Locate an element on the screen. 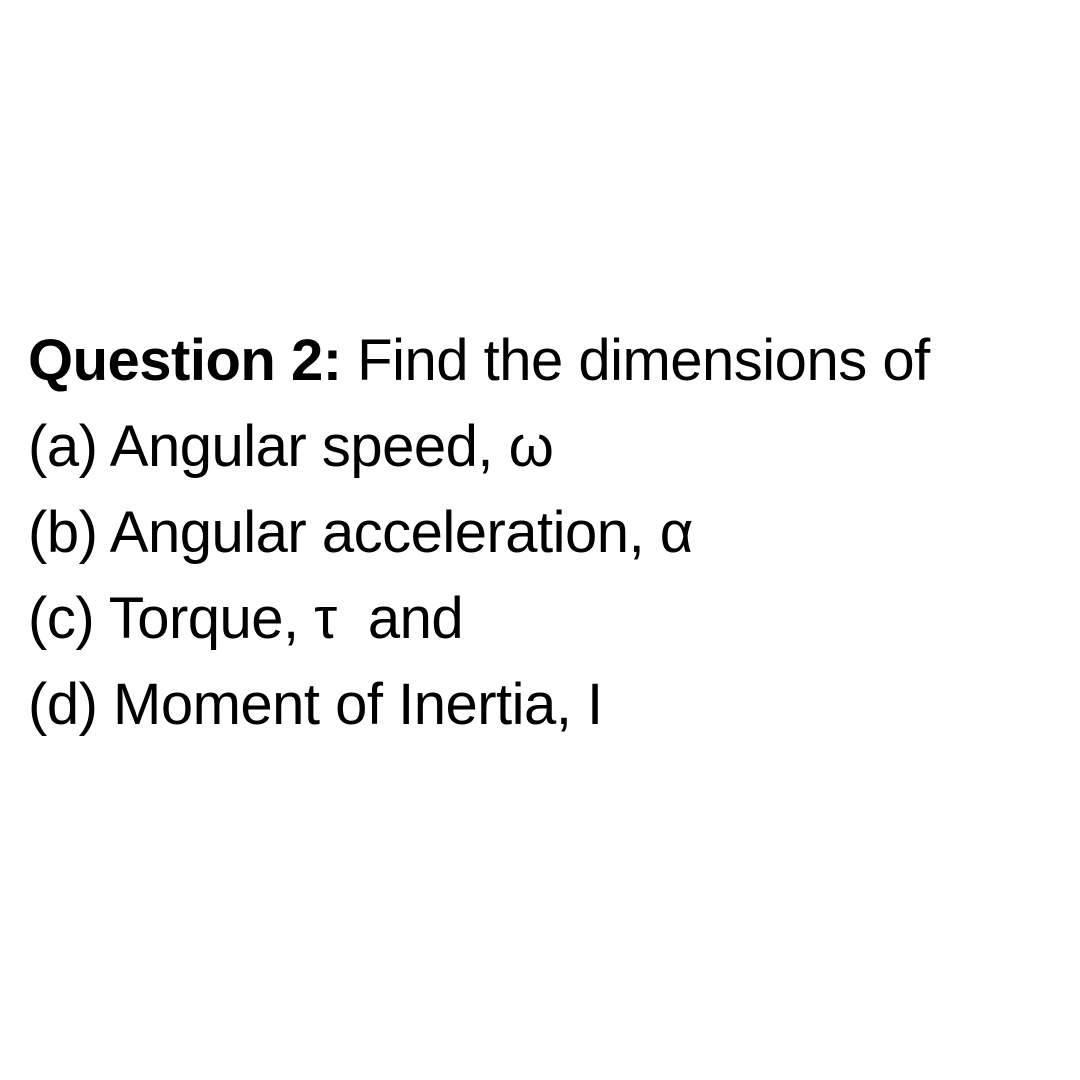  question-label: Question 2: is located at coordinates (185, 360).